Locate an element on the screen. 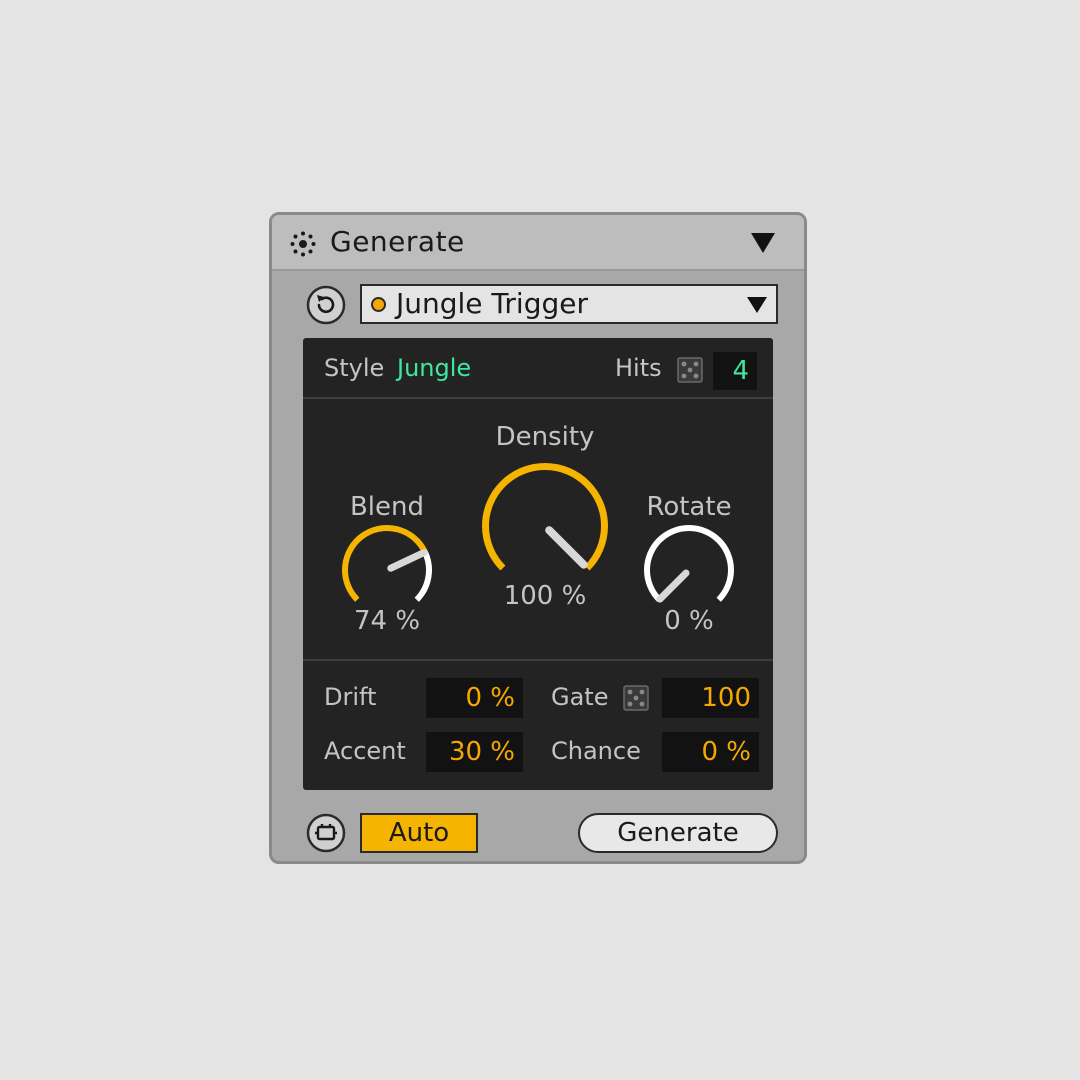  rotate-knob is located at coordinates (689, 570).